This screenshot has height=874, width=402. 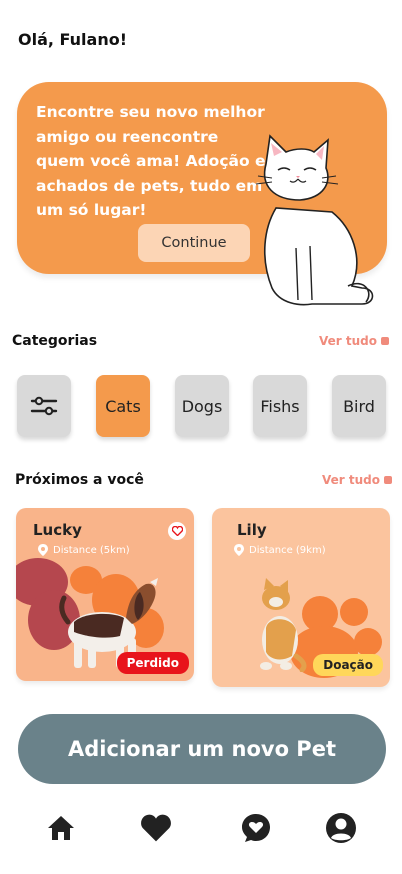 I want to click on nav-home, so click(x=61, y=828).